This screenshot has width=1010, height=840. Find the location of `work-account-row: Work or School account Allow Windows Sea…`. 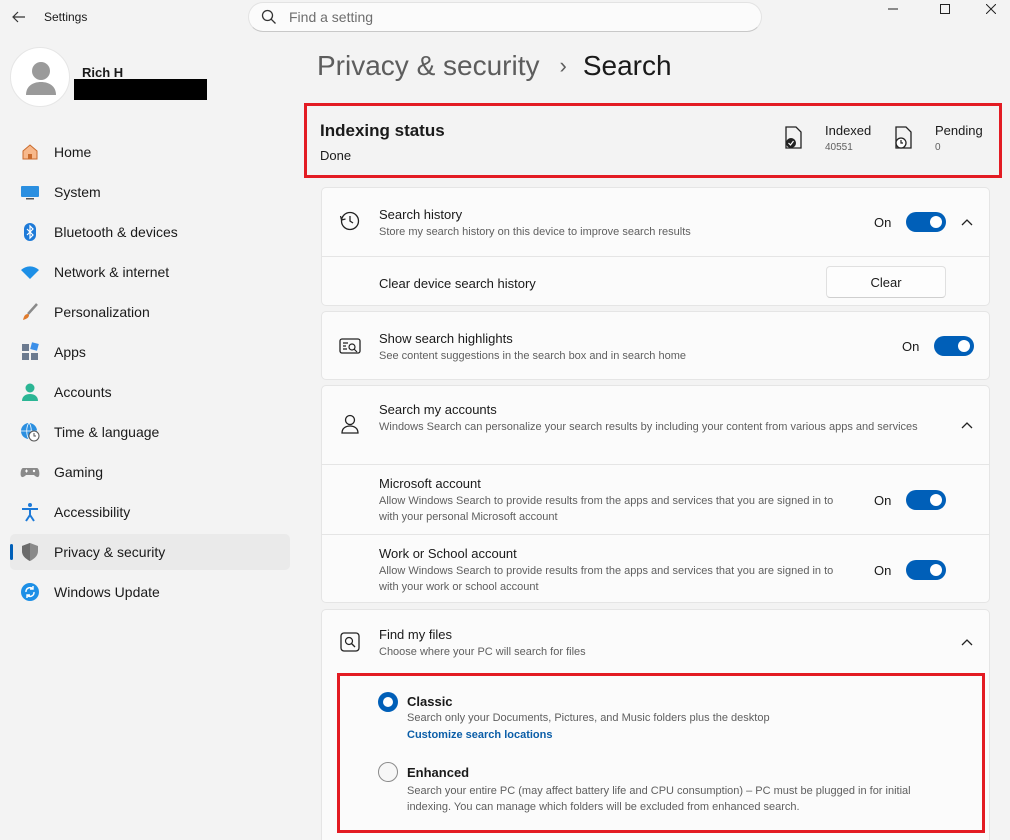

work-account-row: Work or School account Allow Windows Sea… is located at coordinates (655, 568).